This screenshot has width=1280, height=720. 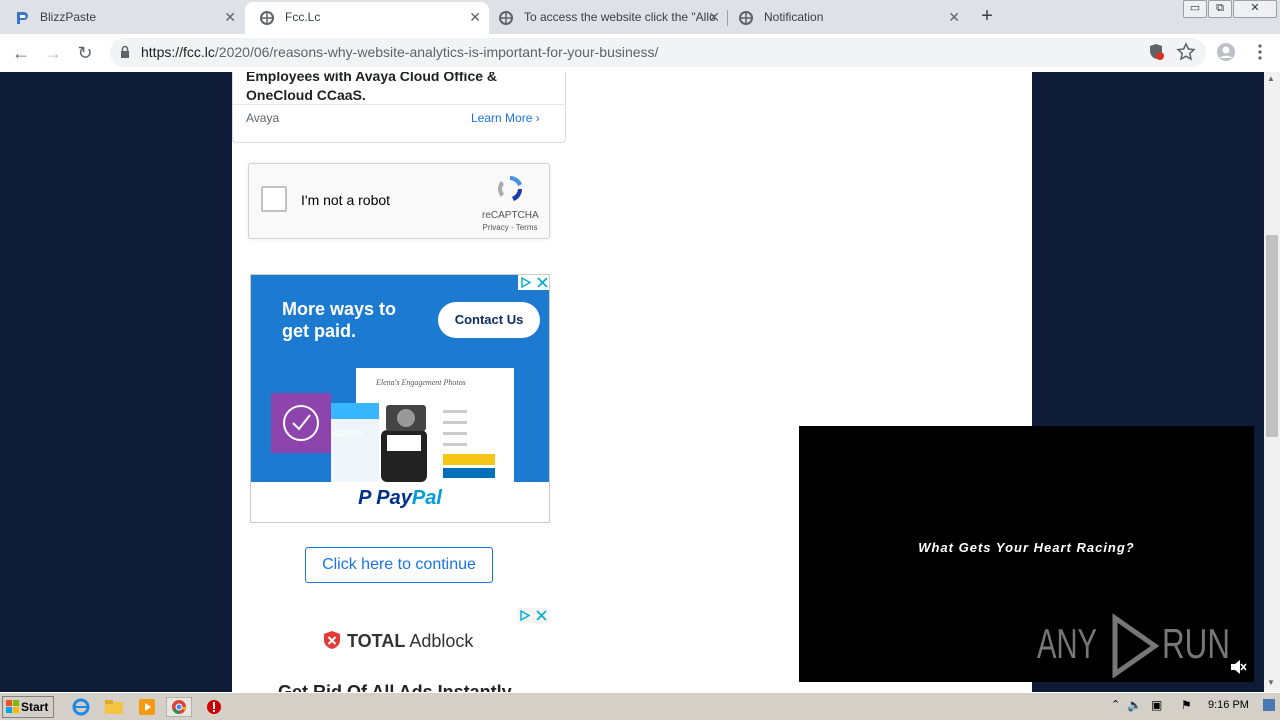 I want to click on windows-flag-icon, so click(x=12, y=706).